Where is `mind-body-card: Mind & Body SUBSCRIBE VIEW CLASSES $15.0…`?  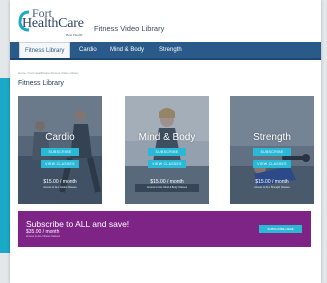
mind-body-card: Mind & Body SUBSCRIBE VIEW CLASSES $15.0… is located at coordinates (167, 150).